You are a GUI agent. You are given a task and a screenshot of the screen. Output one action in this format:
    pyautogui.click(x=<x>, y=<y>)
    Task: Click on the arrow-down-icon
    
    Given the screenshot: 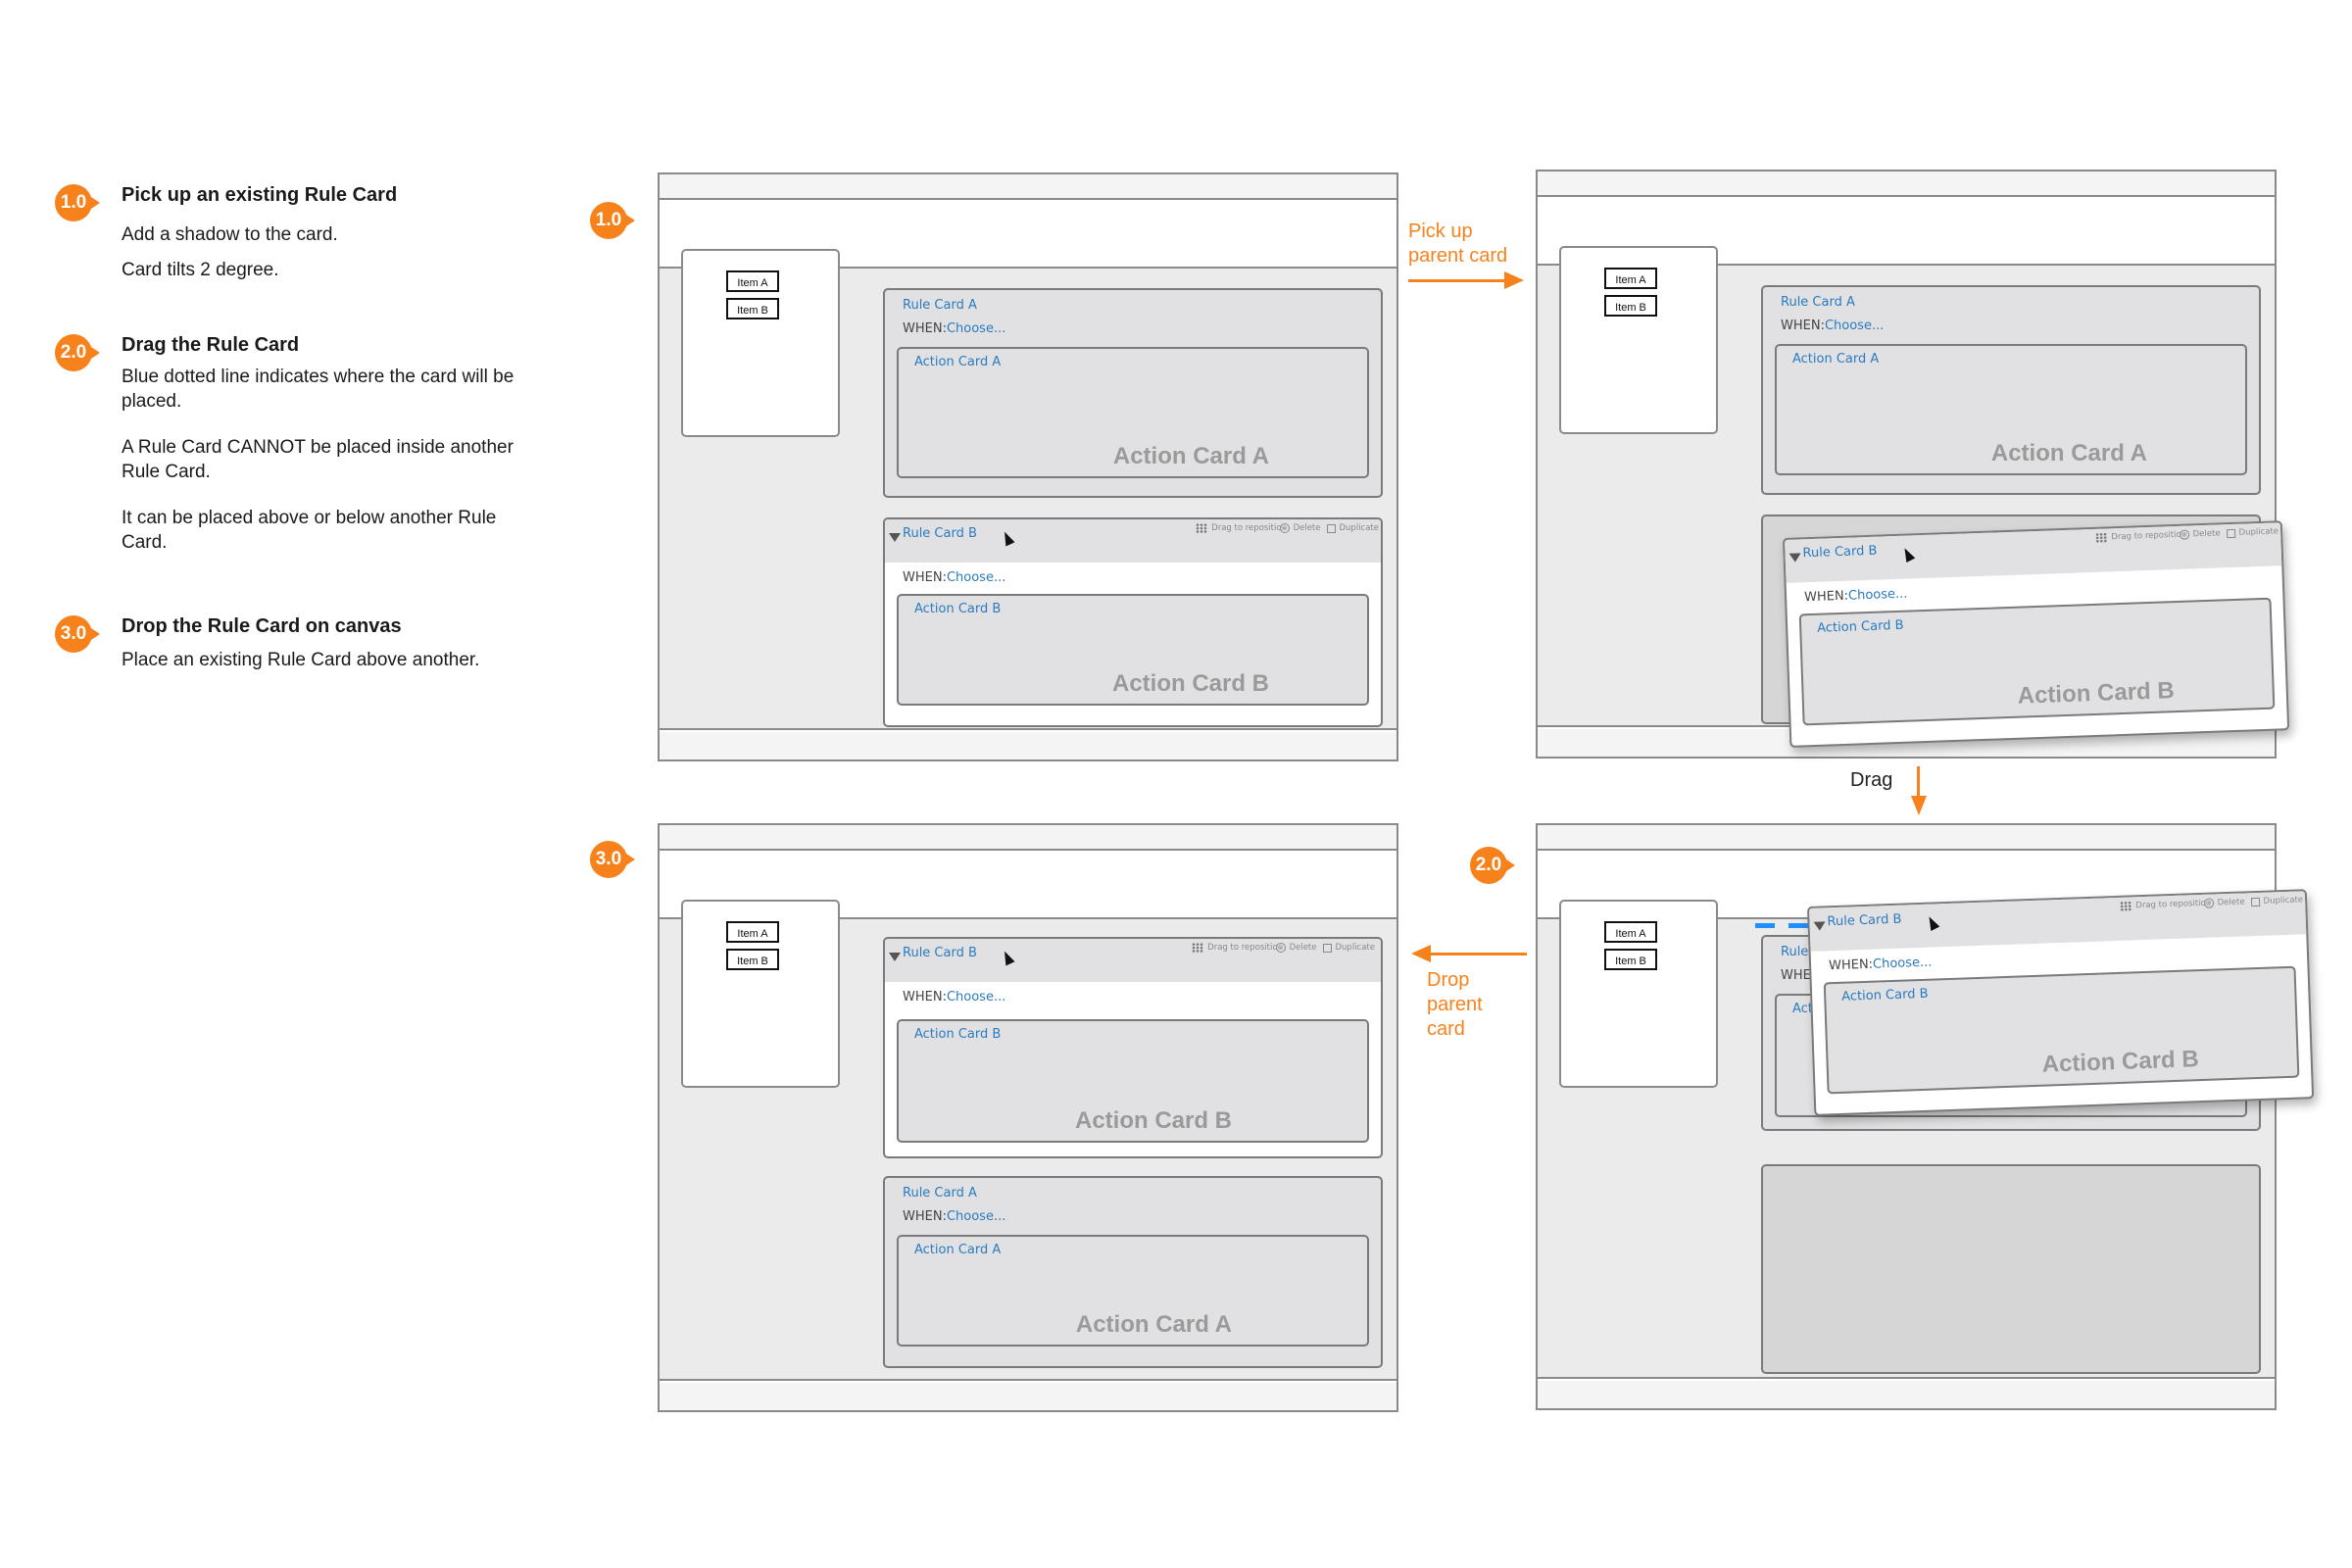 What is the action you would take?
    pyautogui.click(x=1919, y=805)
    